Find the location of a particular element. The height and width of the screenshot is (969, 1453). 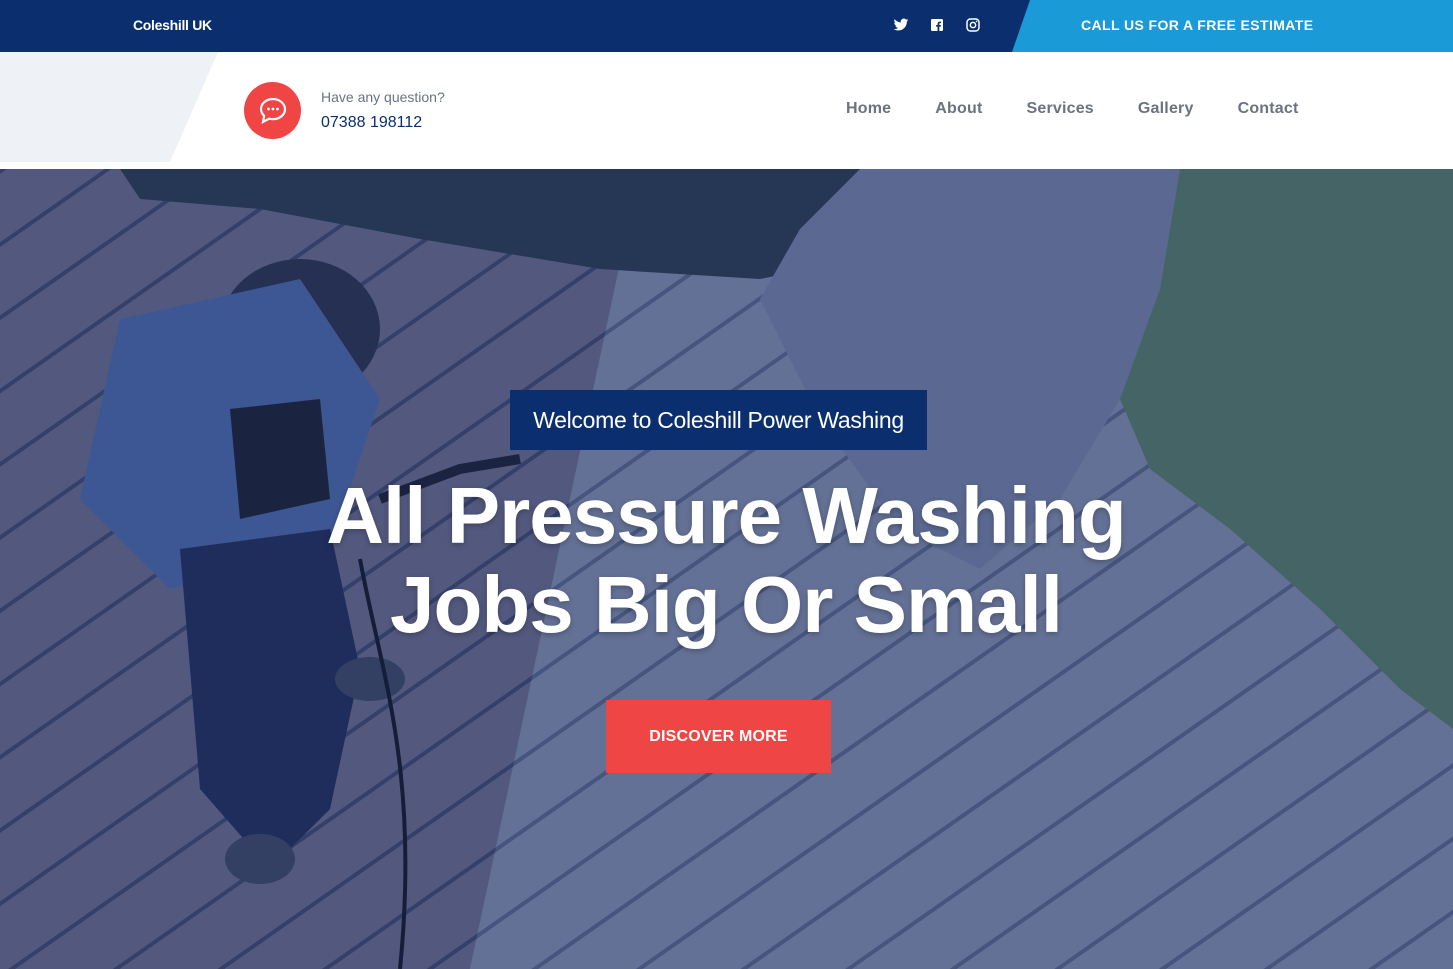

twitter-icon is located at coordinates (901, 25).